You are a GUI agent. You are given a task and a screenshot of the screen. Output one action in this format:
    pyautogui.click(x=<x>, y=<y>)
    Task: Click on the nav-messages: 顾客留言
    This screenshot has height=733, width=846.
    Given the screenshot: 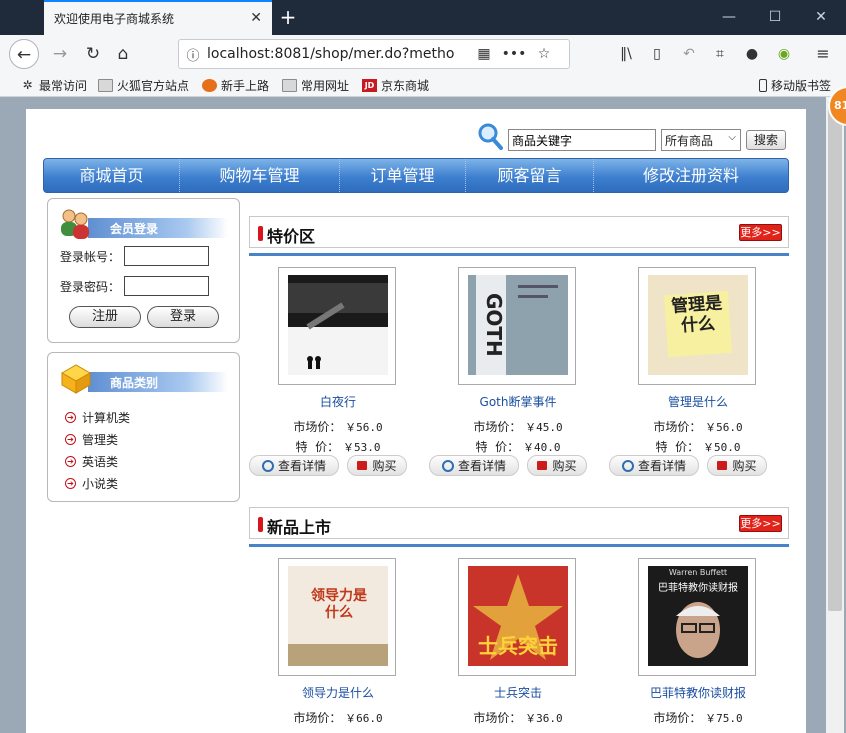 What is the action you would take?
    pyautogui.click(x=530, y=175)
    